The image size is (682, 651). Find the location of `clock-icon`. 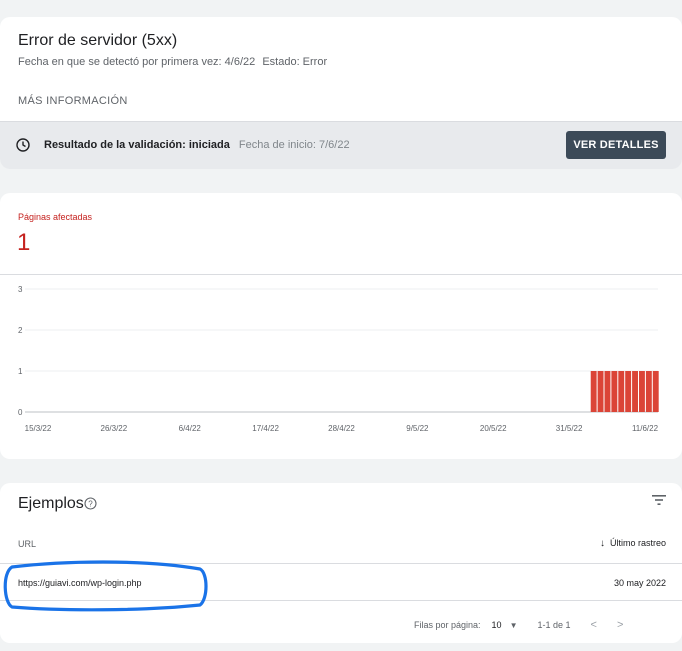

clock-icon is located at coordinates (23, 145).